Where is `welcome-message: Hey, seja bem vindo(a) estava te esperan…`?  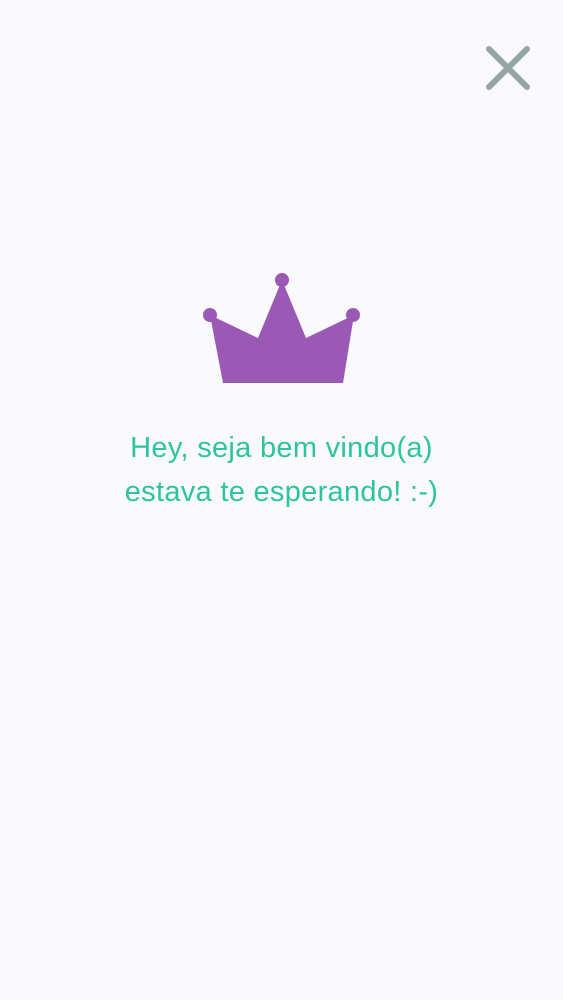
welcome-message: Hey, seja bem vindo(a) estava te esperan… is located at coordinates (281, 470).